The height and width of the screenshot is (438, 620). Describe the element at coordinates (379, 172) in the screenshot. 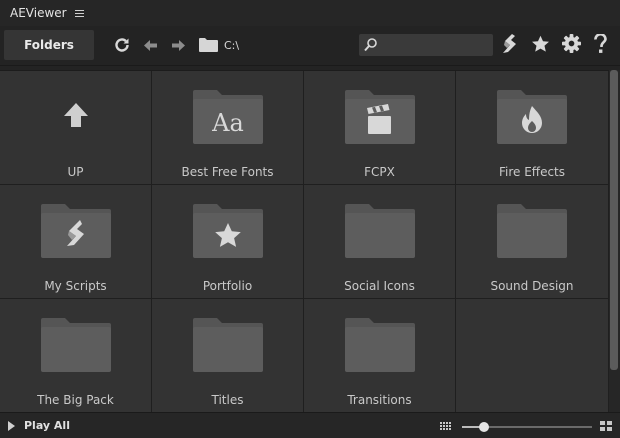

I see `folder-label: FCPX` at that location.